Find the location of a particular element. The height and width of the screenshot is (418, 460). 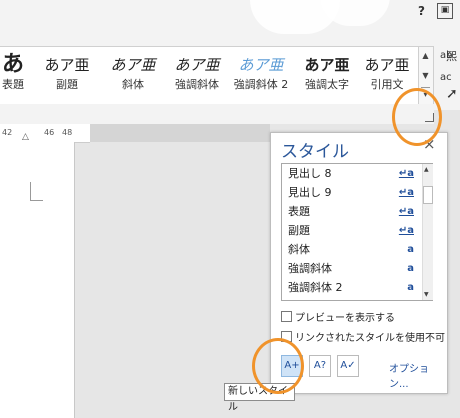

page-margin-corner is located at coordinates (36, 191).